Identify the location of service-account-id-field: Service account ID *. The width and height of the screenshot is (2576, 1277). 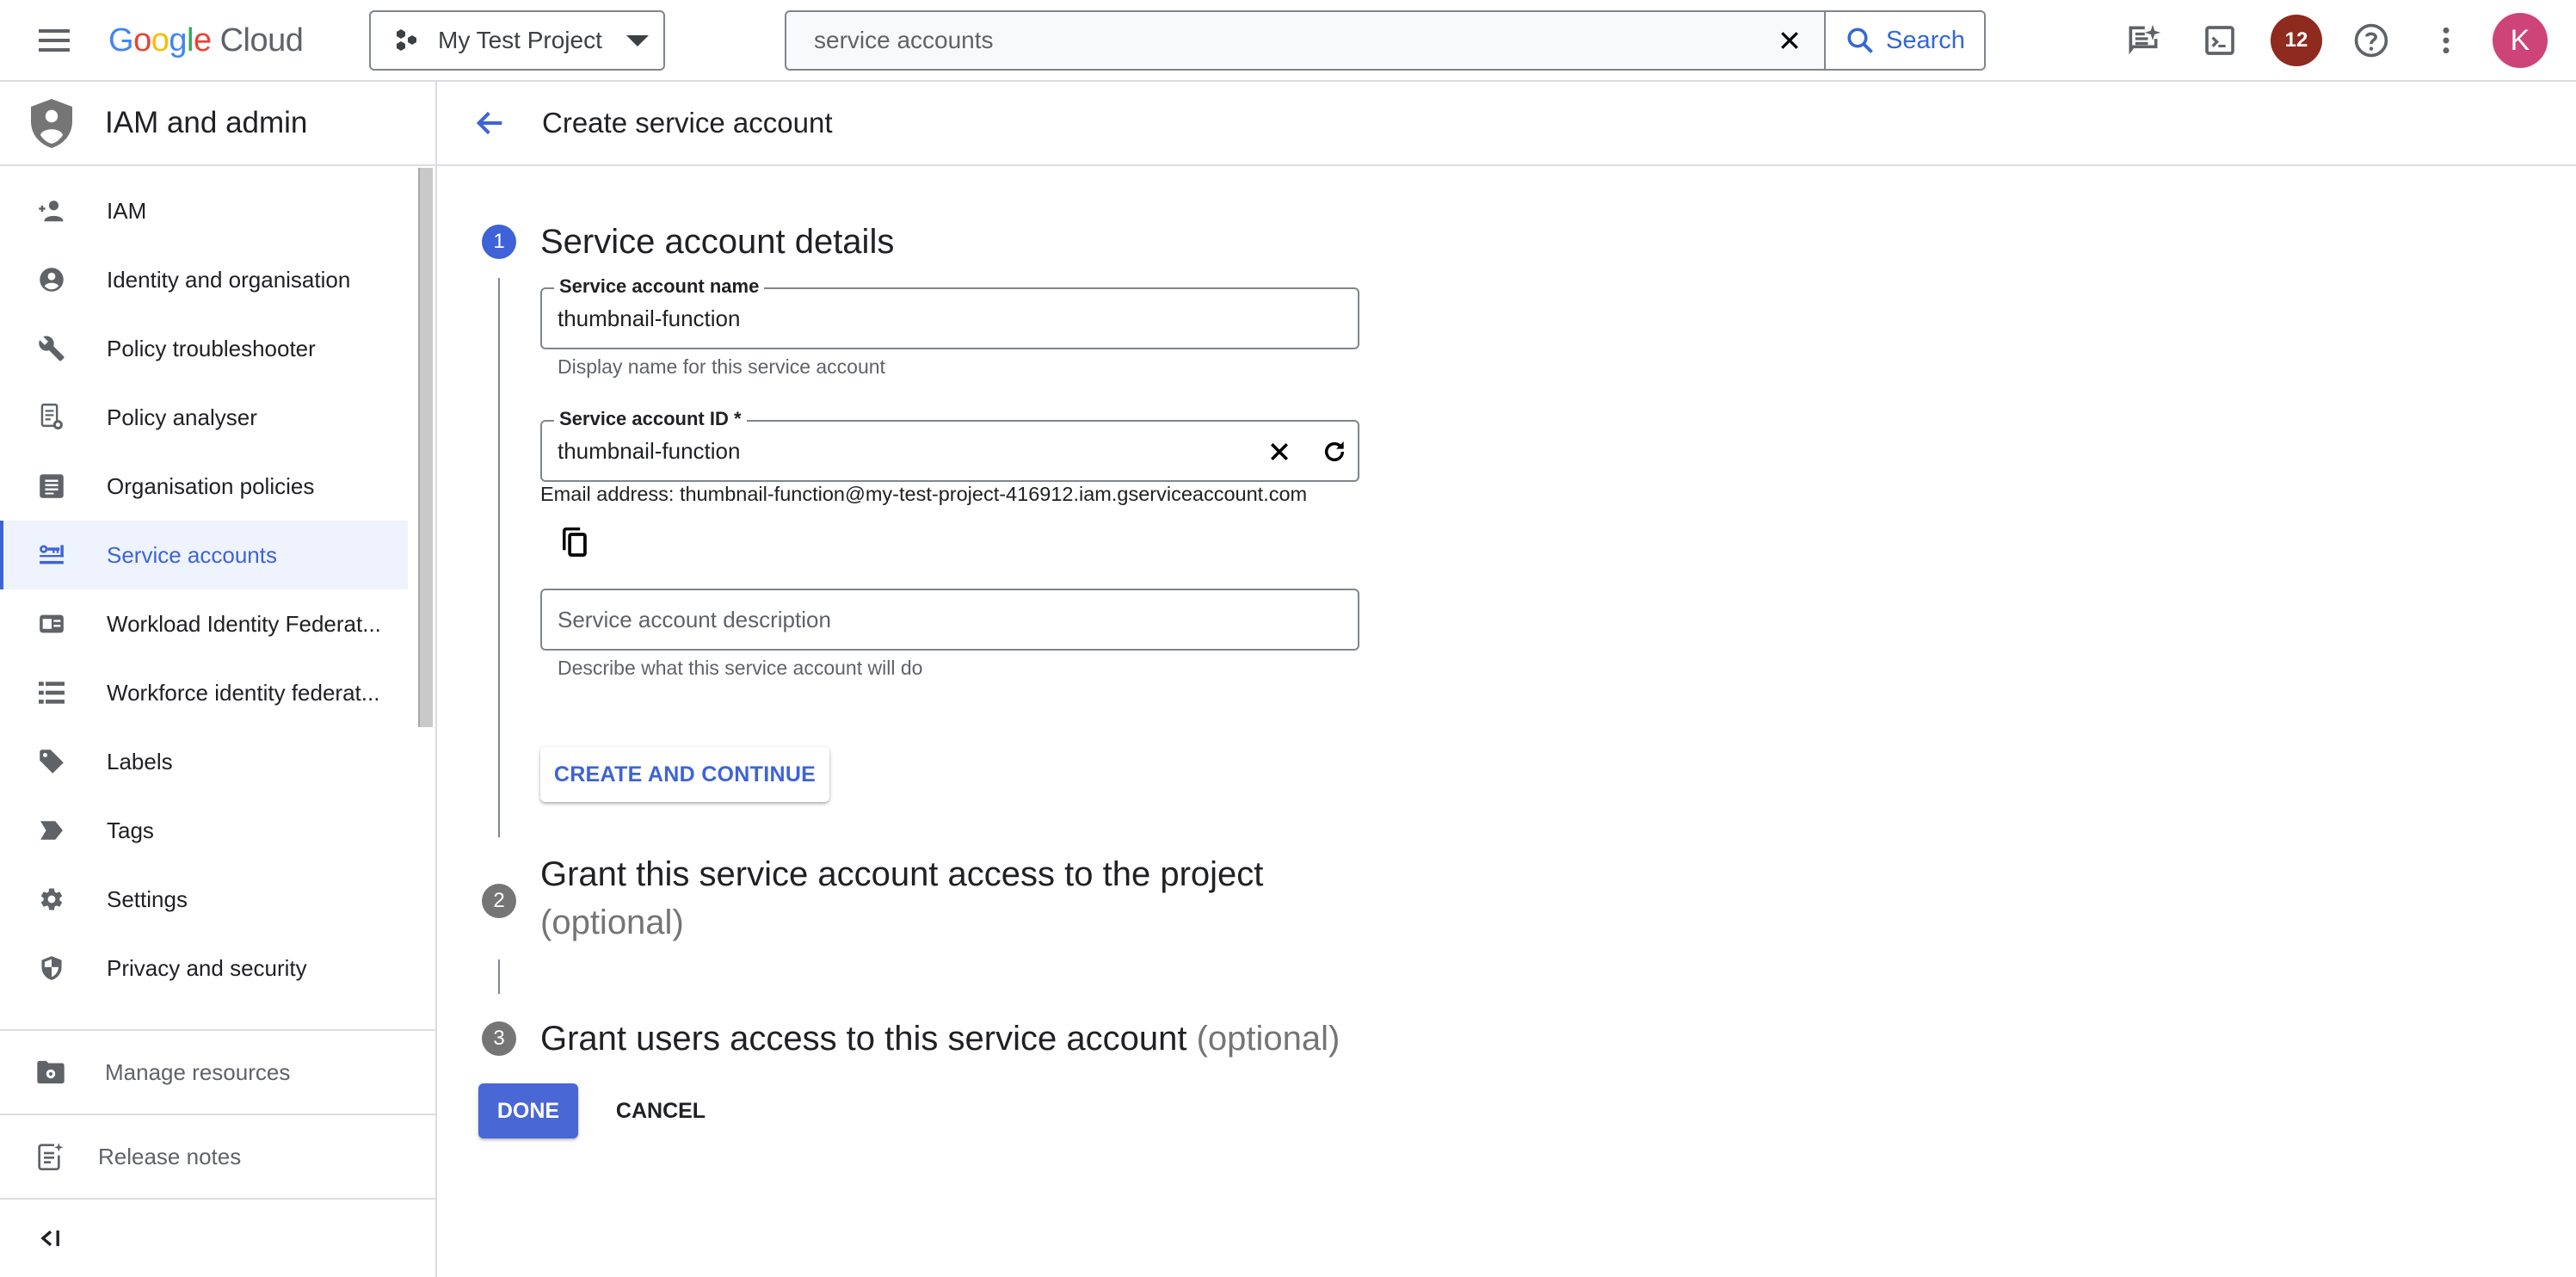
(949, 445).